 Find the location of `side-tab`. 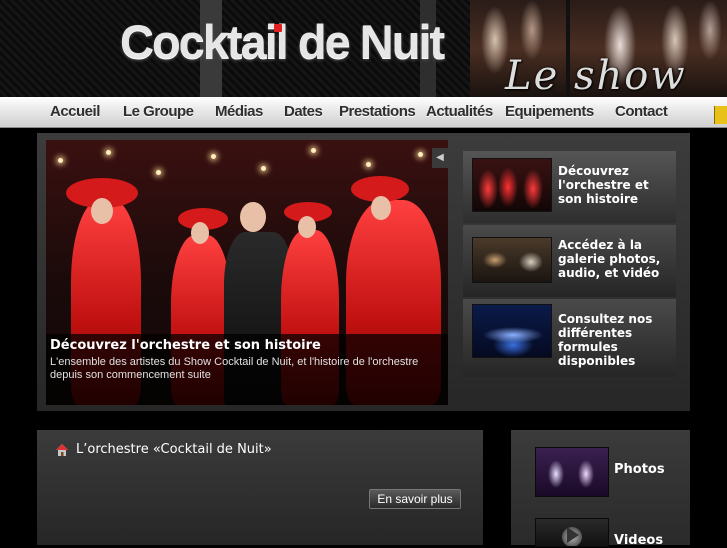

side-tab is located at coordinates (720, 115).